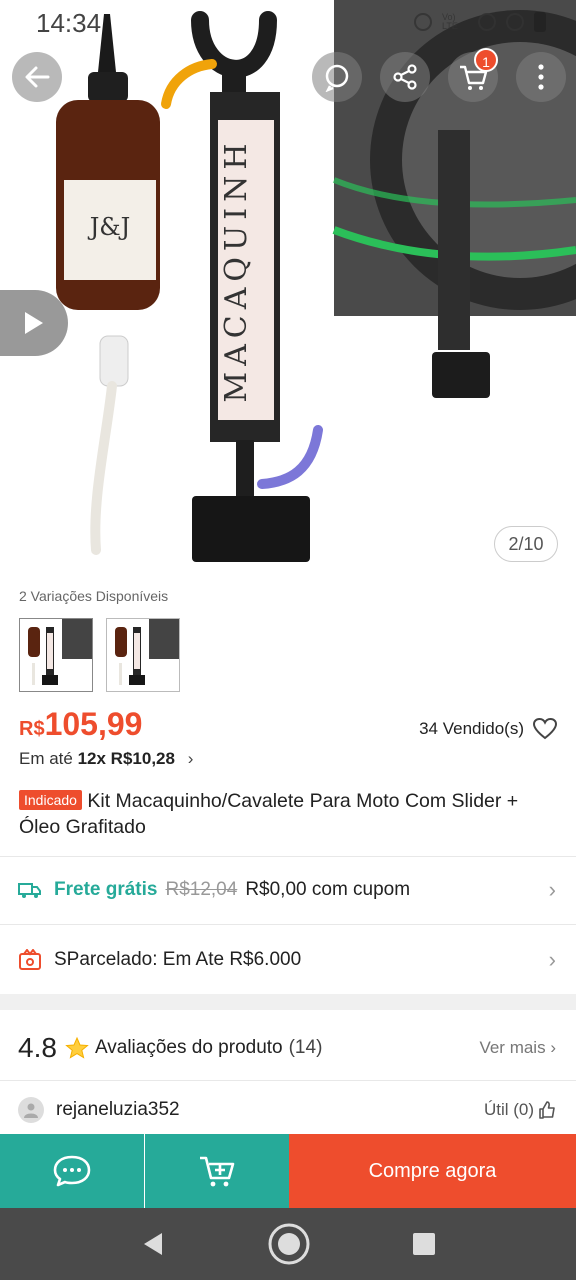 Image resolution: width=576 pixels, height=1280 pixels. I want to click on installments-link: Em até 12x R$10,28 ›, so click(106, 759).